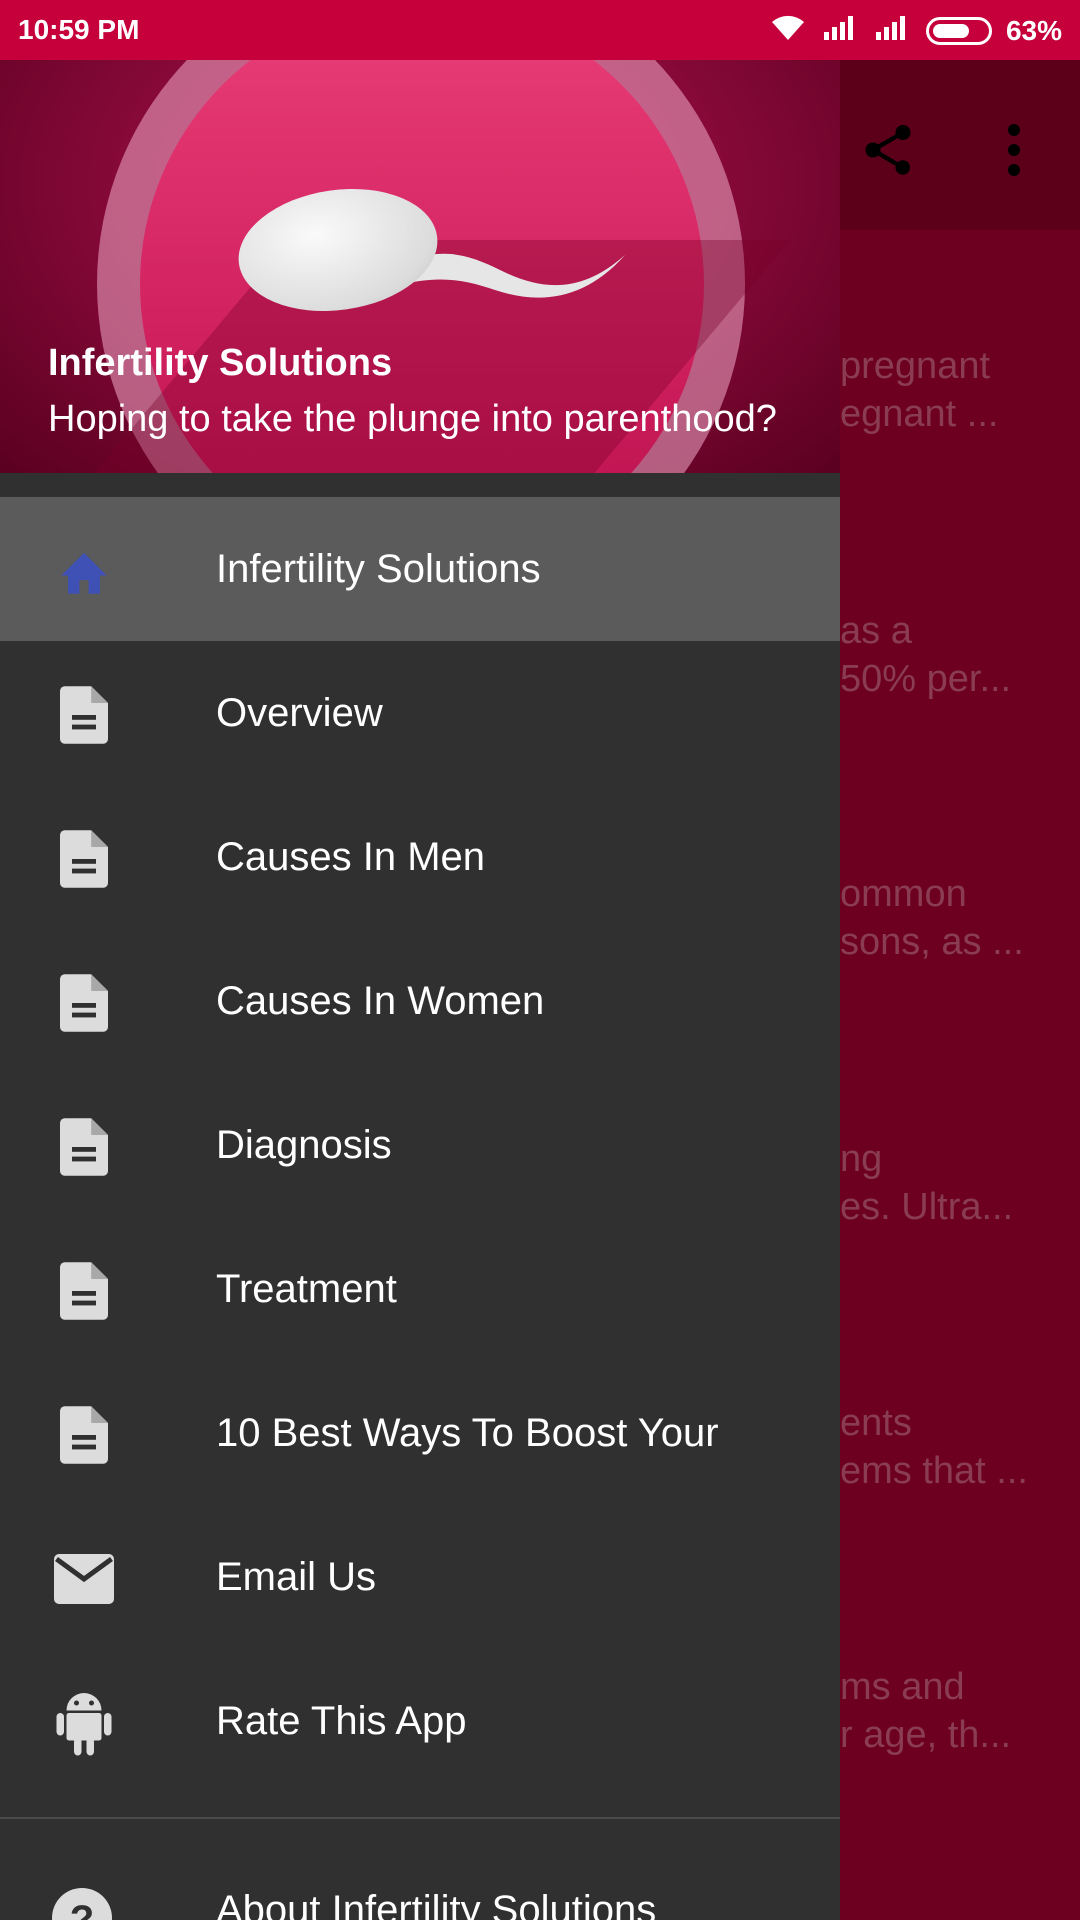 This screenshot has height=1920, width=1080. I want to click on menu-item-label: Treatment, so click(306, 1289).